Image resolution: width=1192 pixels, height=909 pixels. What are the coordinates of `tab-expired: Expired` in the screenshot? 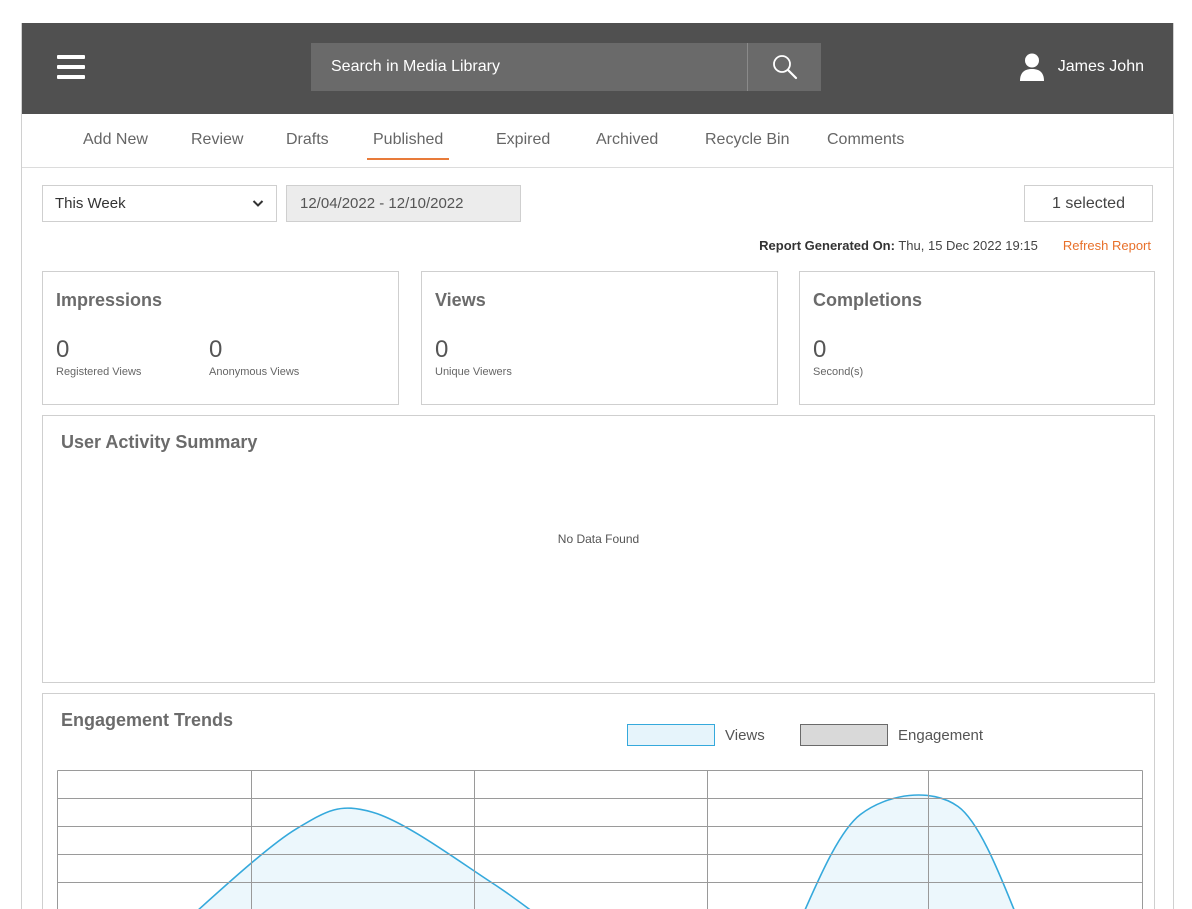 It's located at (523, 140).